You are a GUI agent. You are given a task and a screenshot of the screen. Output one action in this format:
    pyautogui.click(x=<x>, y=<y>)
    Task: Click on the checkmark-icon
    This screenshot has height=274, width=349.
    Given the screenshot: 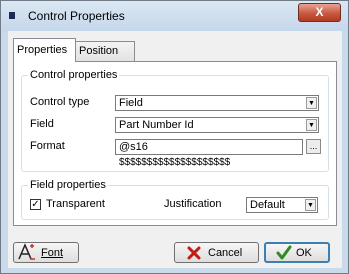 What is the action you would take?
    pyautogui.click(x=284, y=254)
    